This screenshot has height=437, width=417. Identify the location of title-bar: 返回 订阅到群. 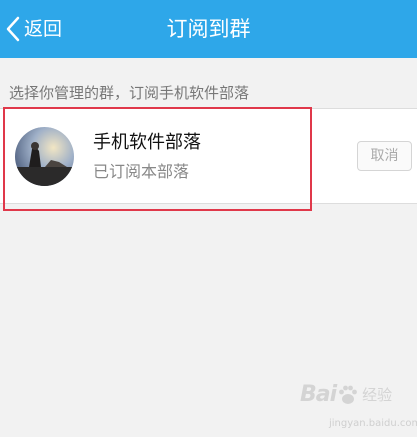
(208, 29).